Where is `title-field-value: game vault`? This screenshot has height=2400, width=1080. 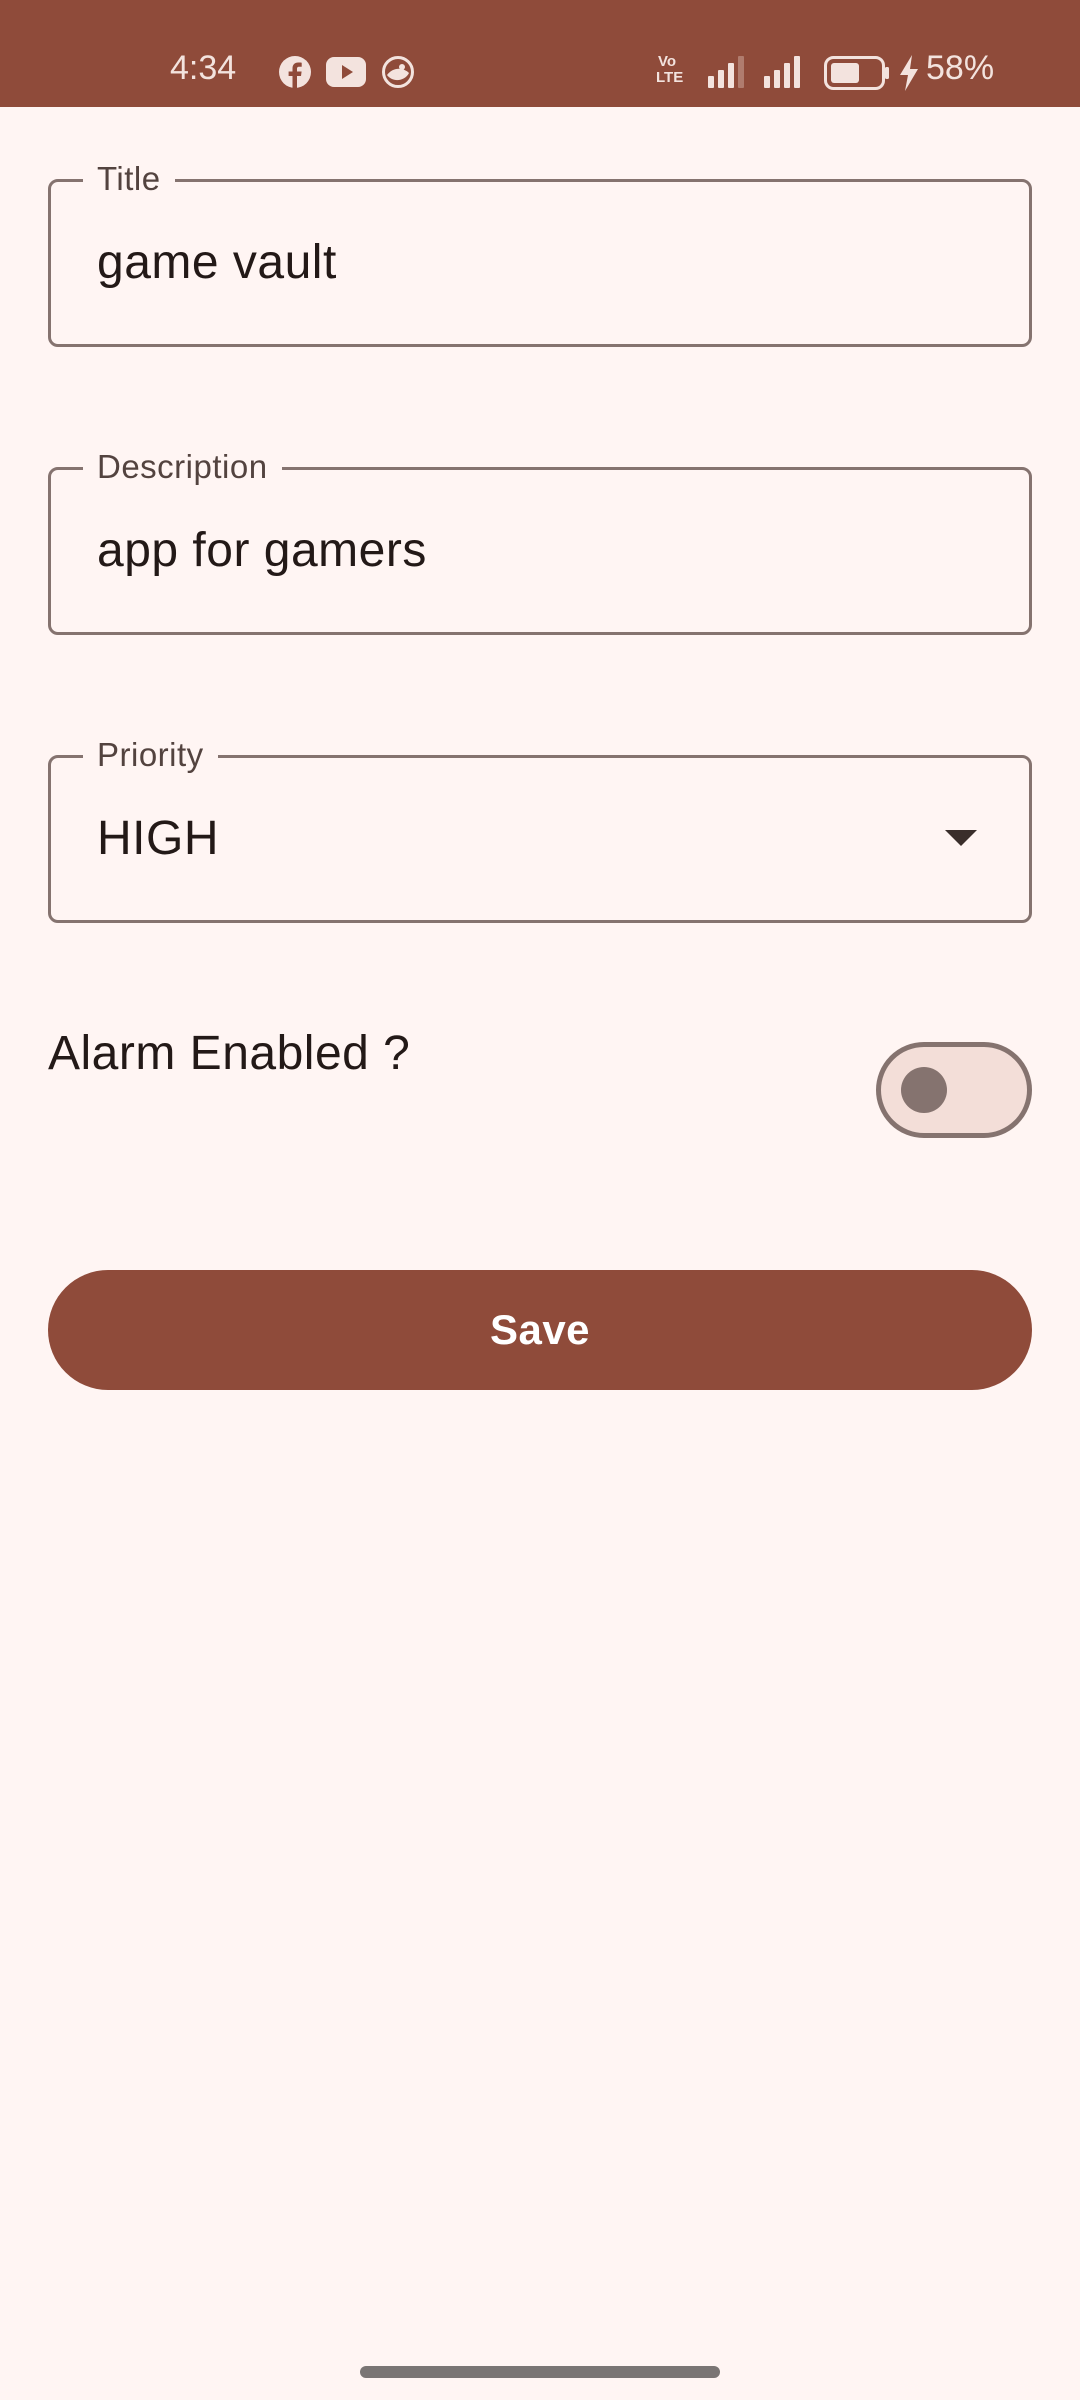 title-field-value: game vault is located at coordinates (217, 262).